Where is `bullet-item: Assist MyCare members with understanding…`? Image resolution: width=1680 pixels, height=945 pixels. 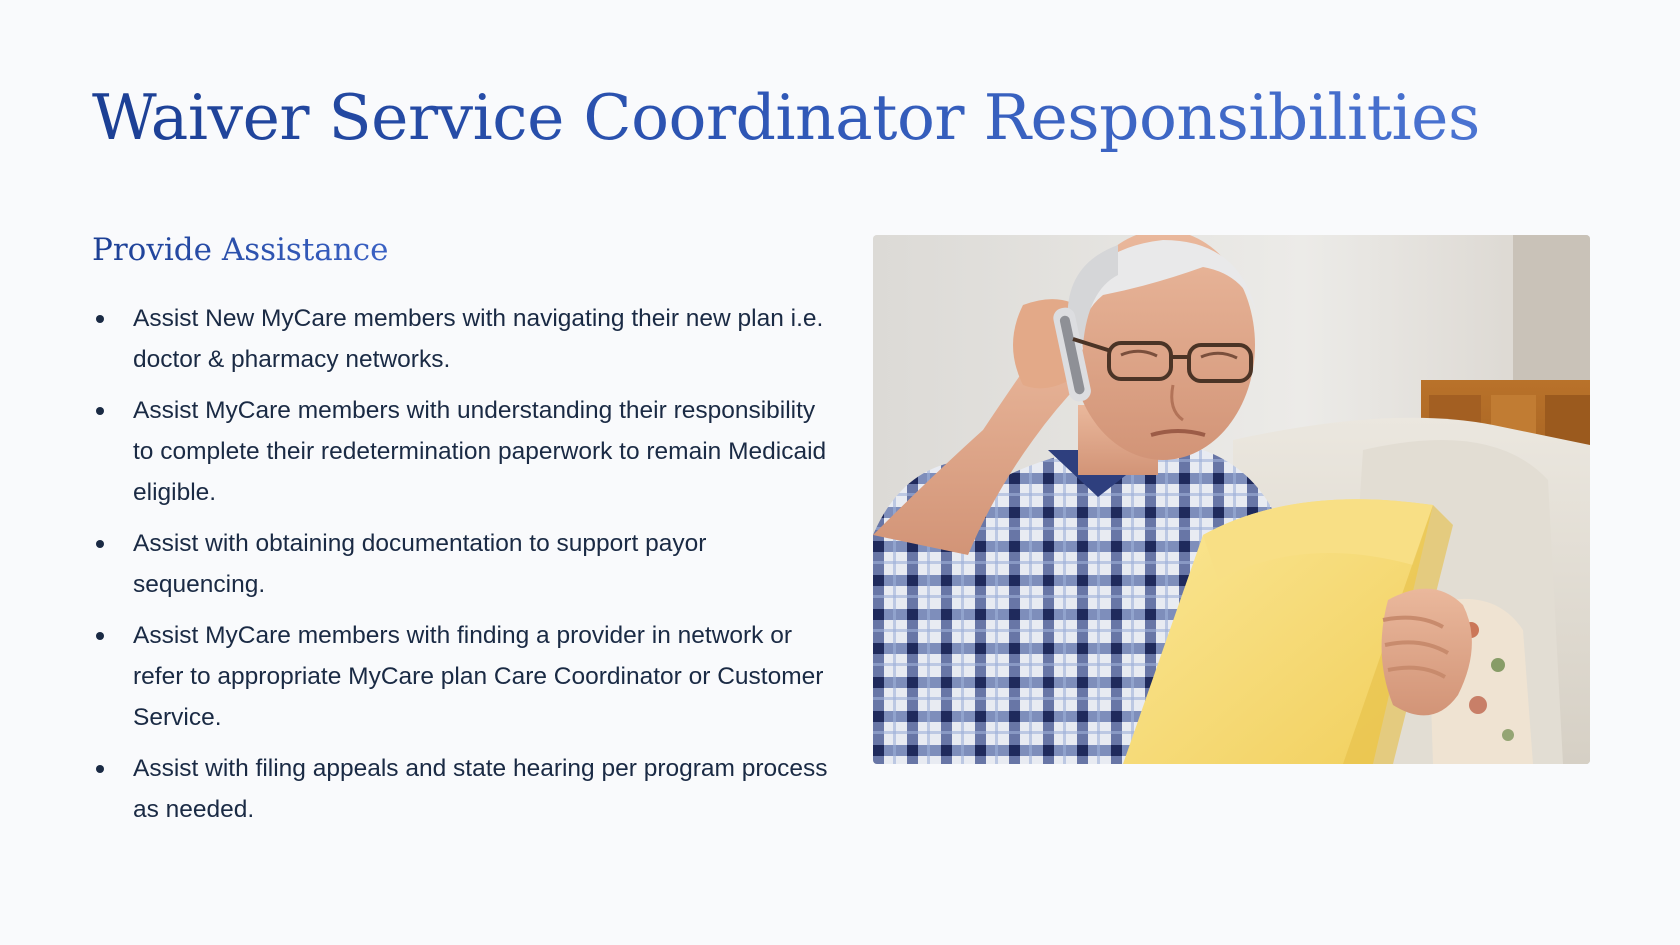
bullet-item: Assist MyCare members with understanding… is located at coordinates (462, 451).